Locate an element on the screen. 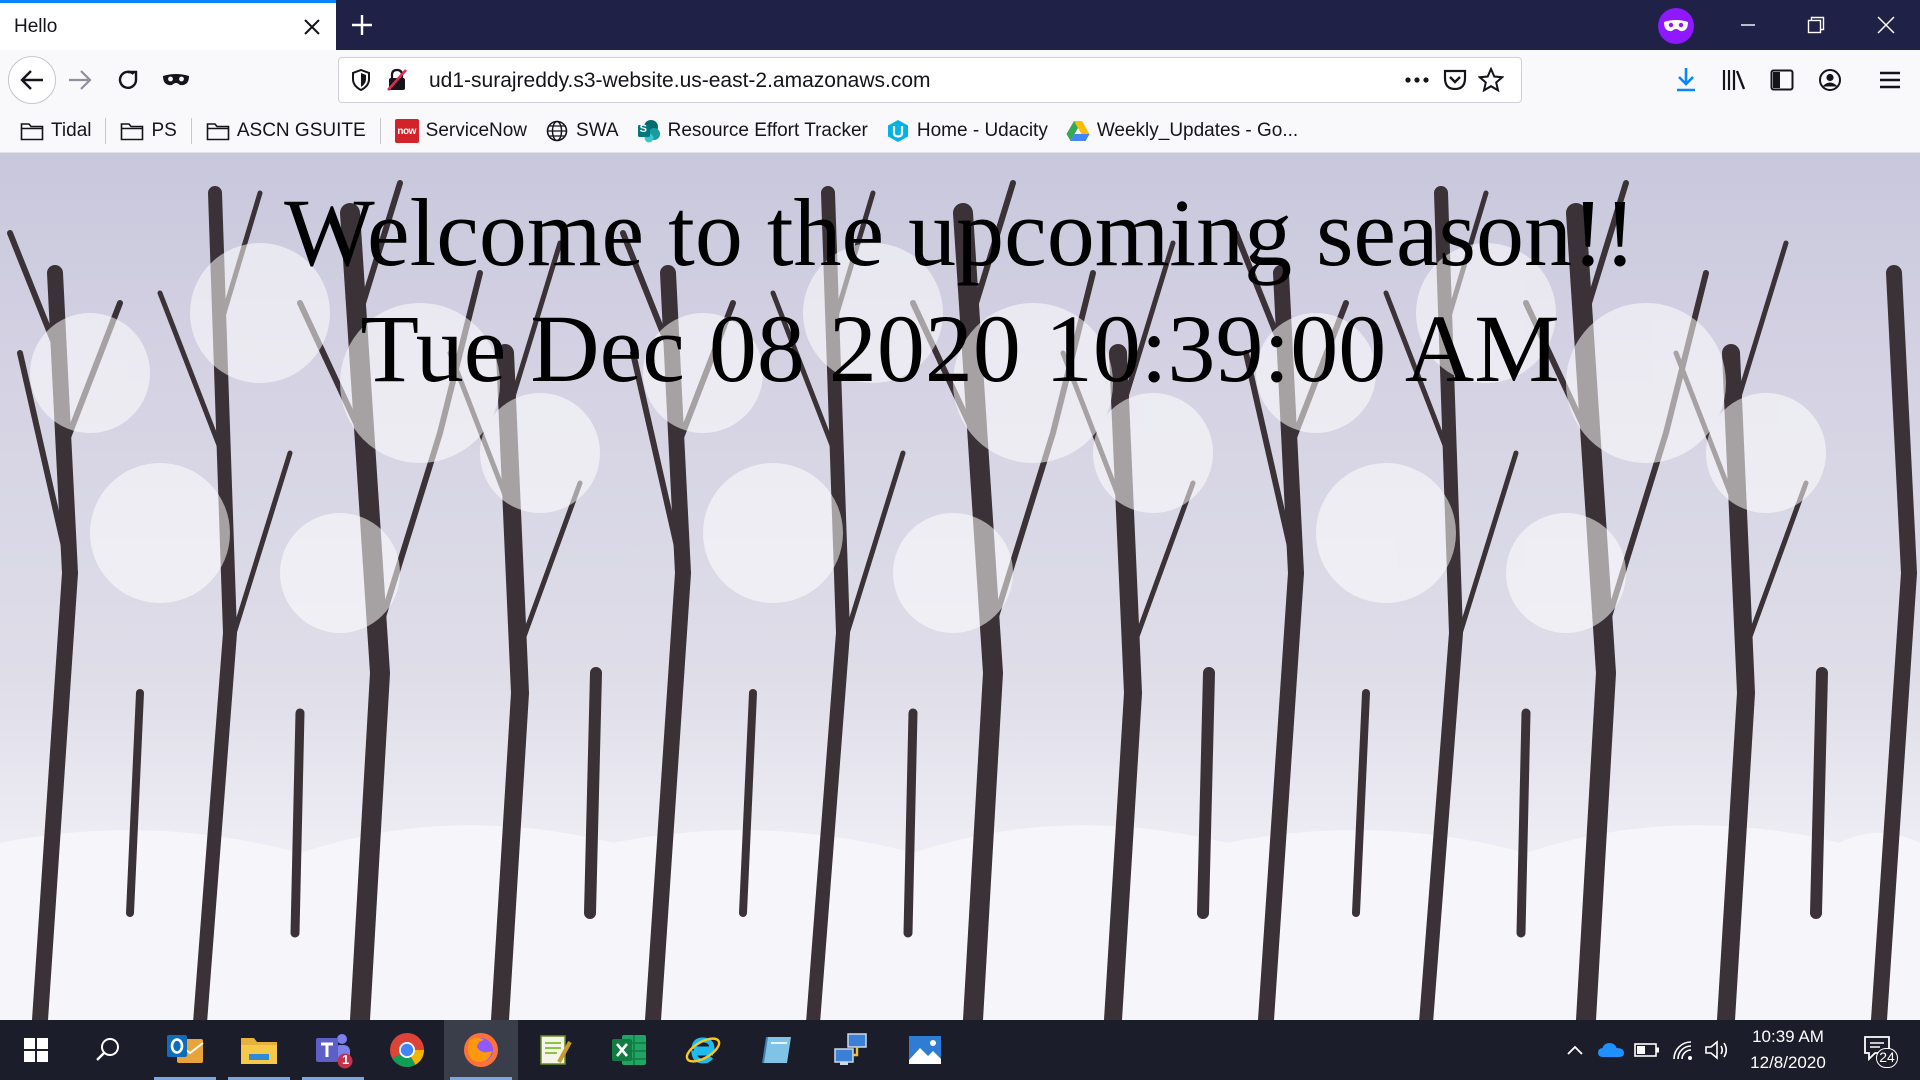 The height and width of the screenshot is (1080, 1920). sidebar-button is located at coordinates (1782, 80).